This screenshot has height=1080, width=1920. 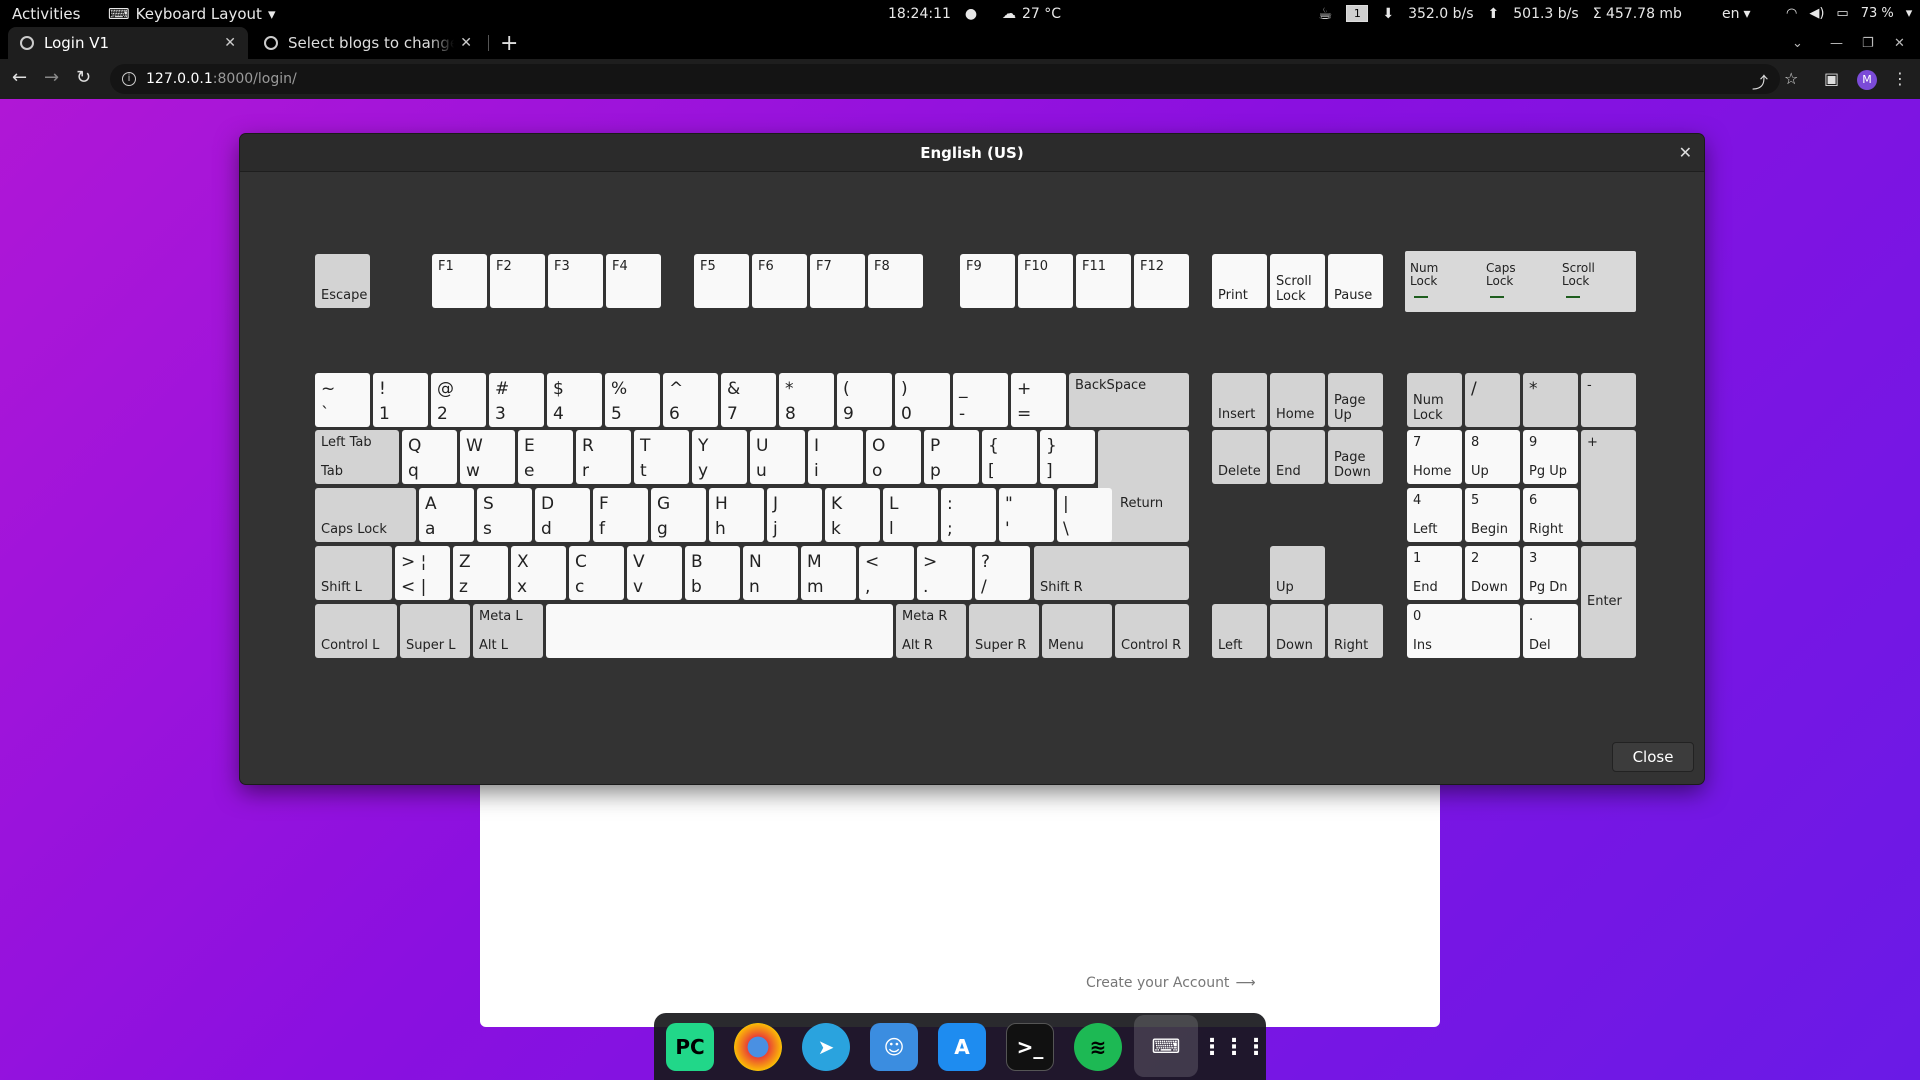 I want to click on pycharm-icon: PC, so click(x=690, y=1047).